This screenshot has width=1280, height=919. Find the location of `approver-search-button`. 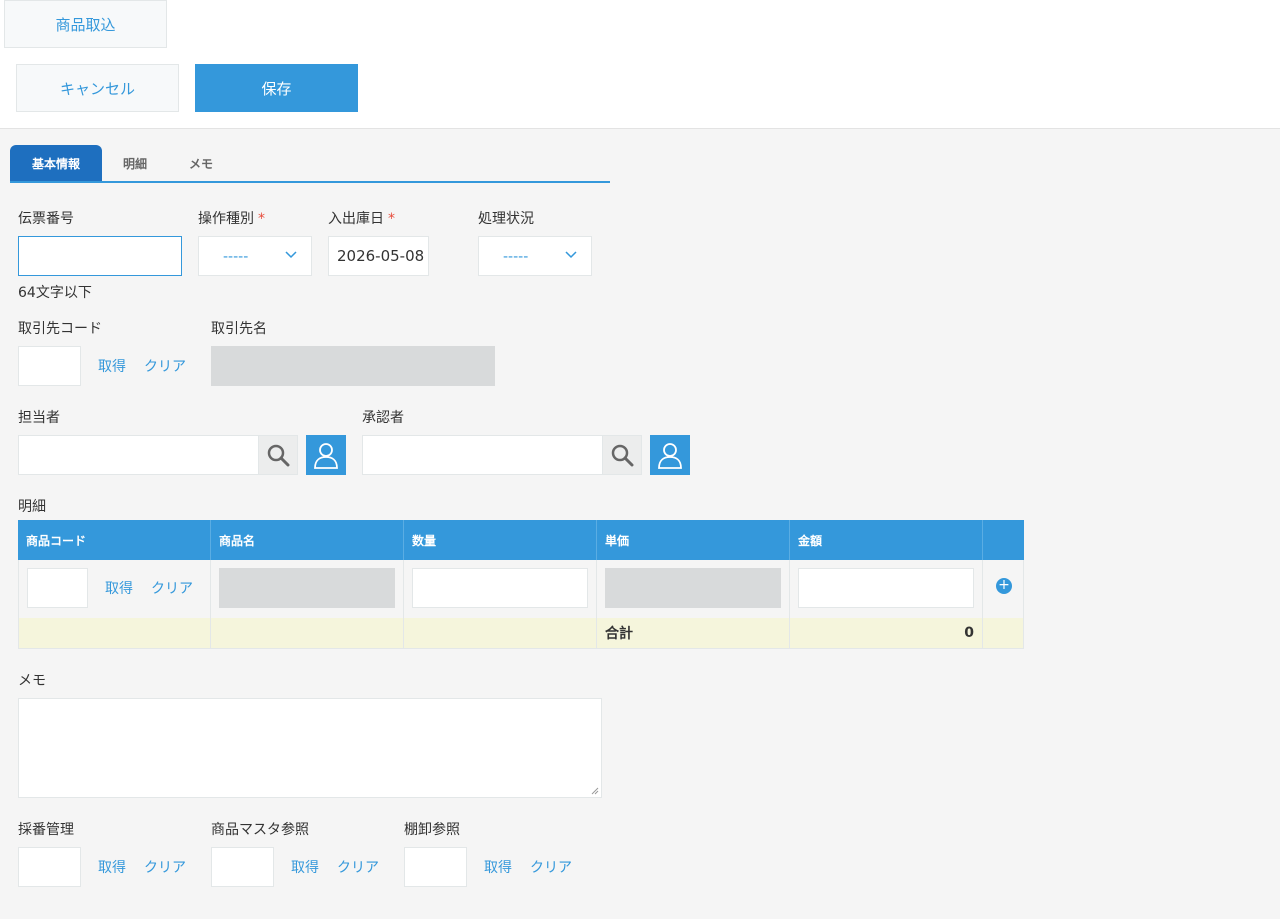

approver-search-button is located at coordinates (622, 455).